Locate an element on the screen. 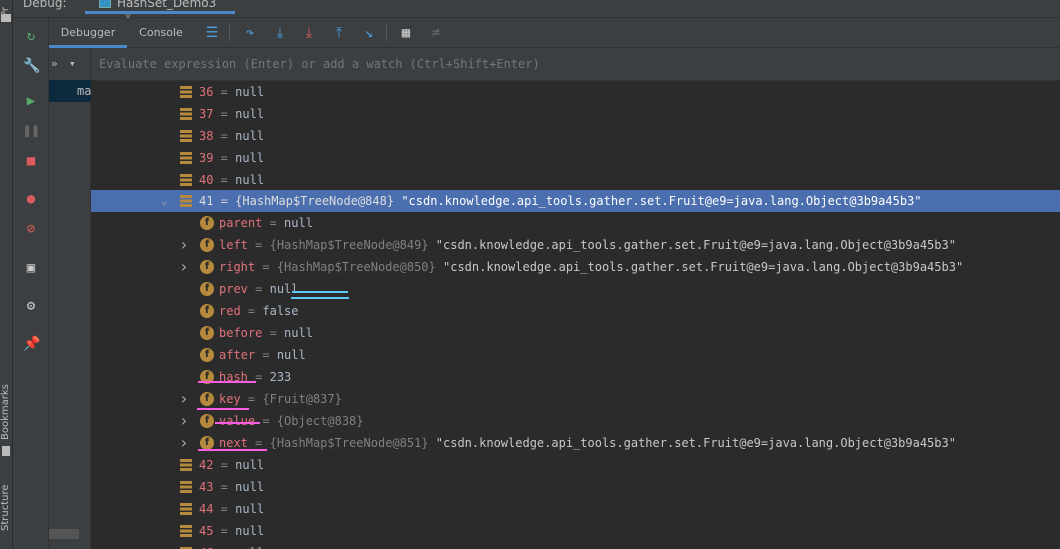 This screenshot has width=1060, height=549. view-breakpoints-icon: ● is located at coordinates (31, 199).